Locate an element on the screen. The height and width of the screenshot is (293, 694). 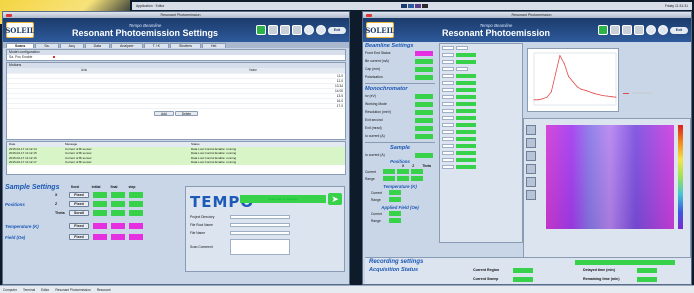
tab-sample: Sa. is located at coordinates (47, 45).